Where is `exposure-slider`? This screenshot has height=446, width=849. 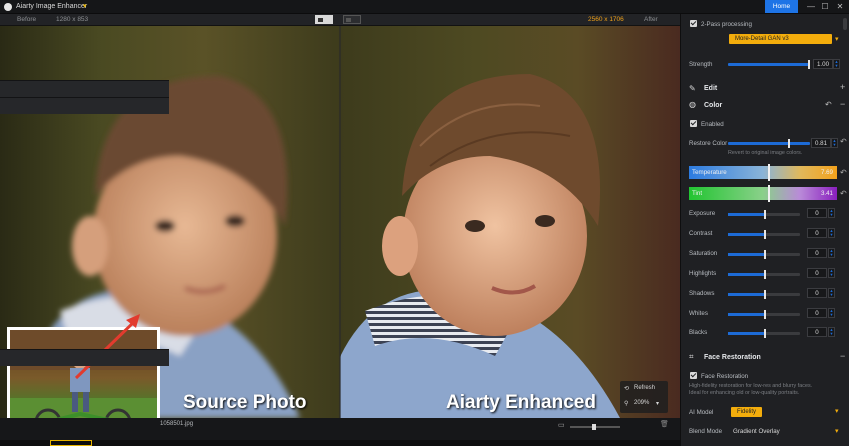
exposure-slider is located at coordinates (764, 214).